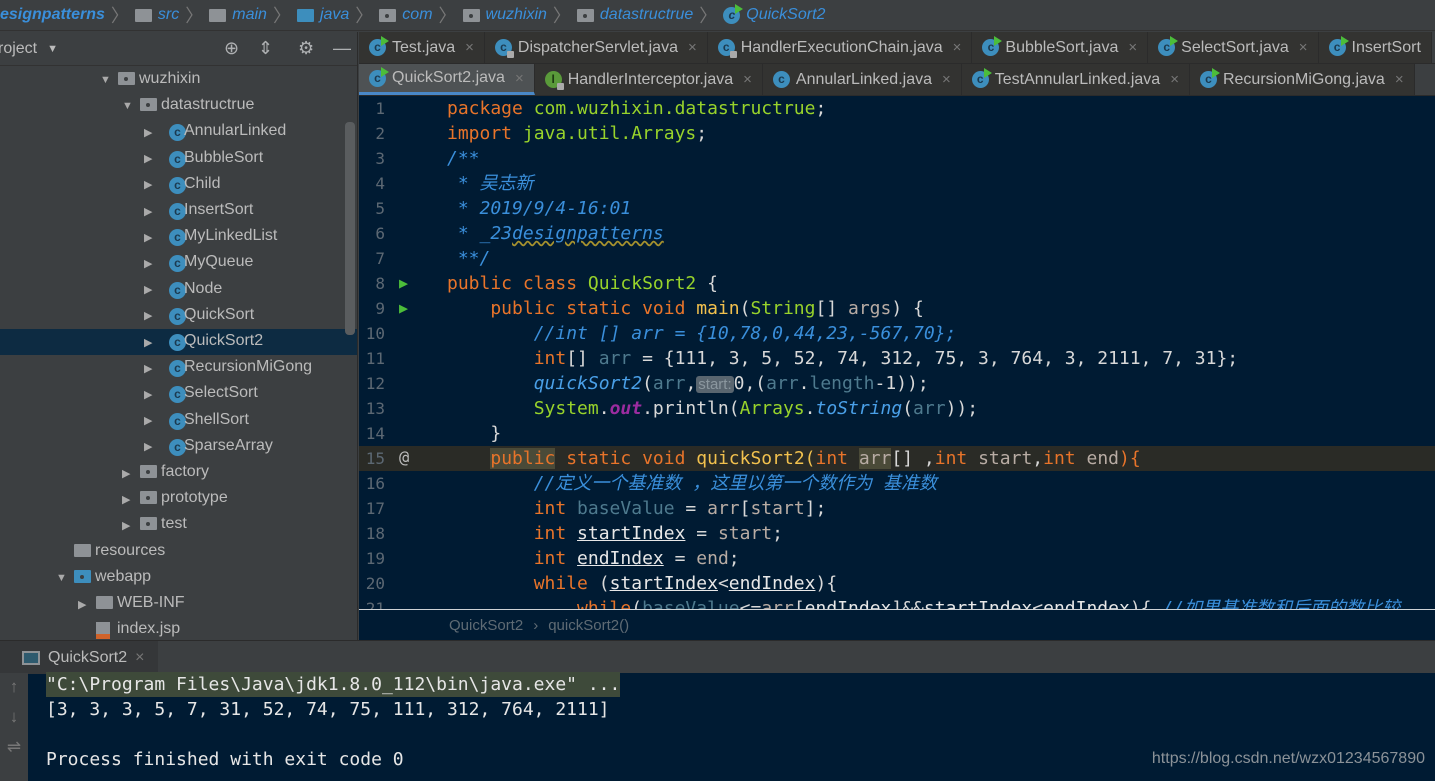  I want to click on collapse-icon: ⇕, so click(265, 48).